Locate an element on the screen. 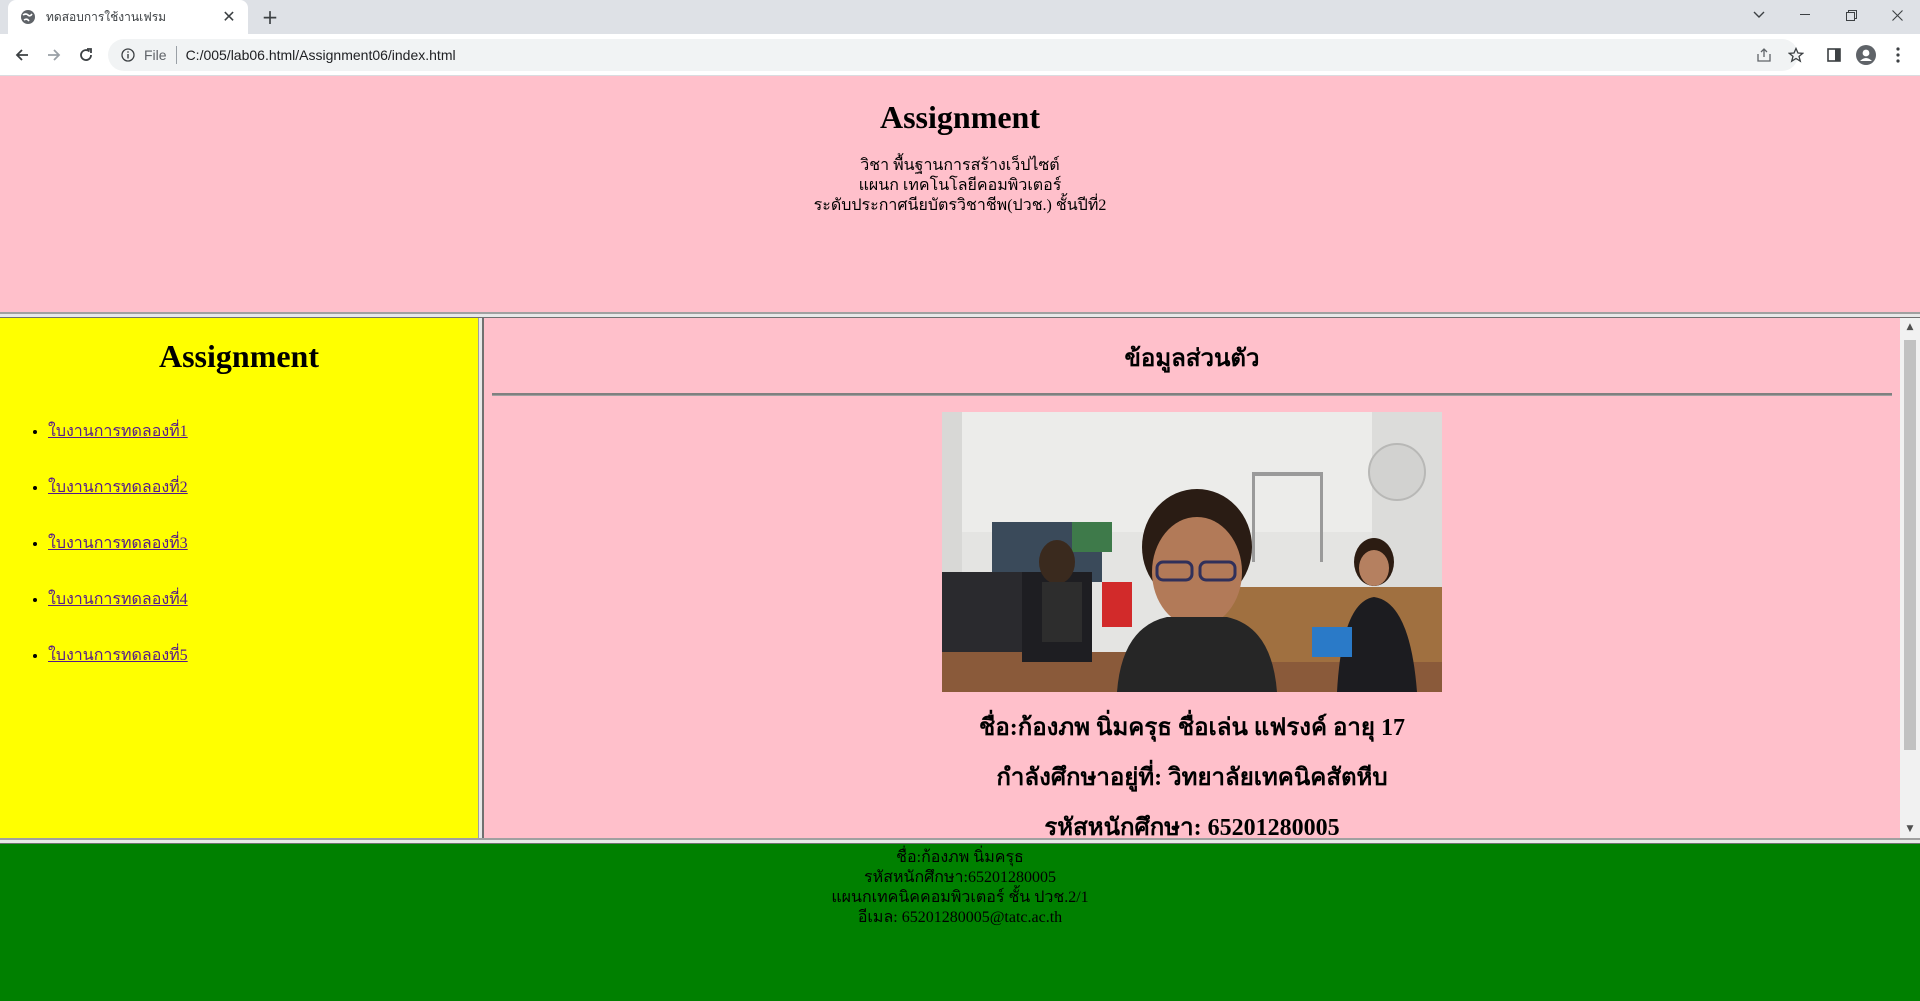 The image size is (1920, 1001). sidepanel-icon is located at coordinates (1834, 55).